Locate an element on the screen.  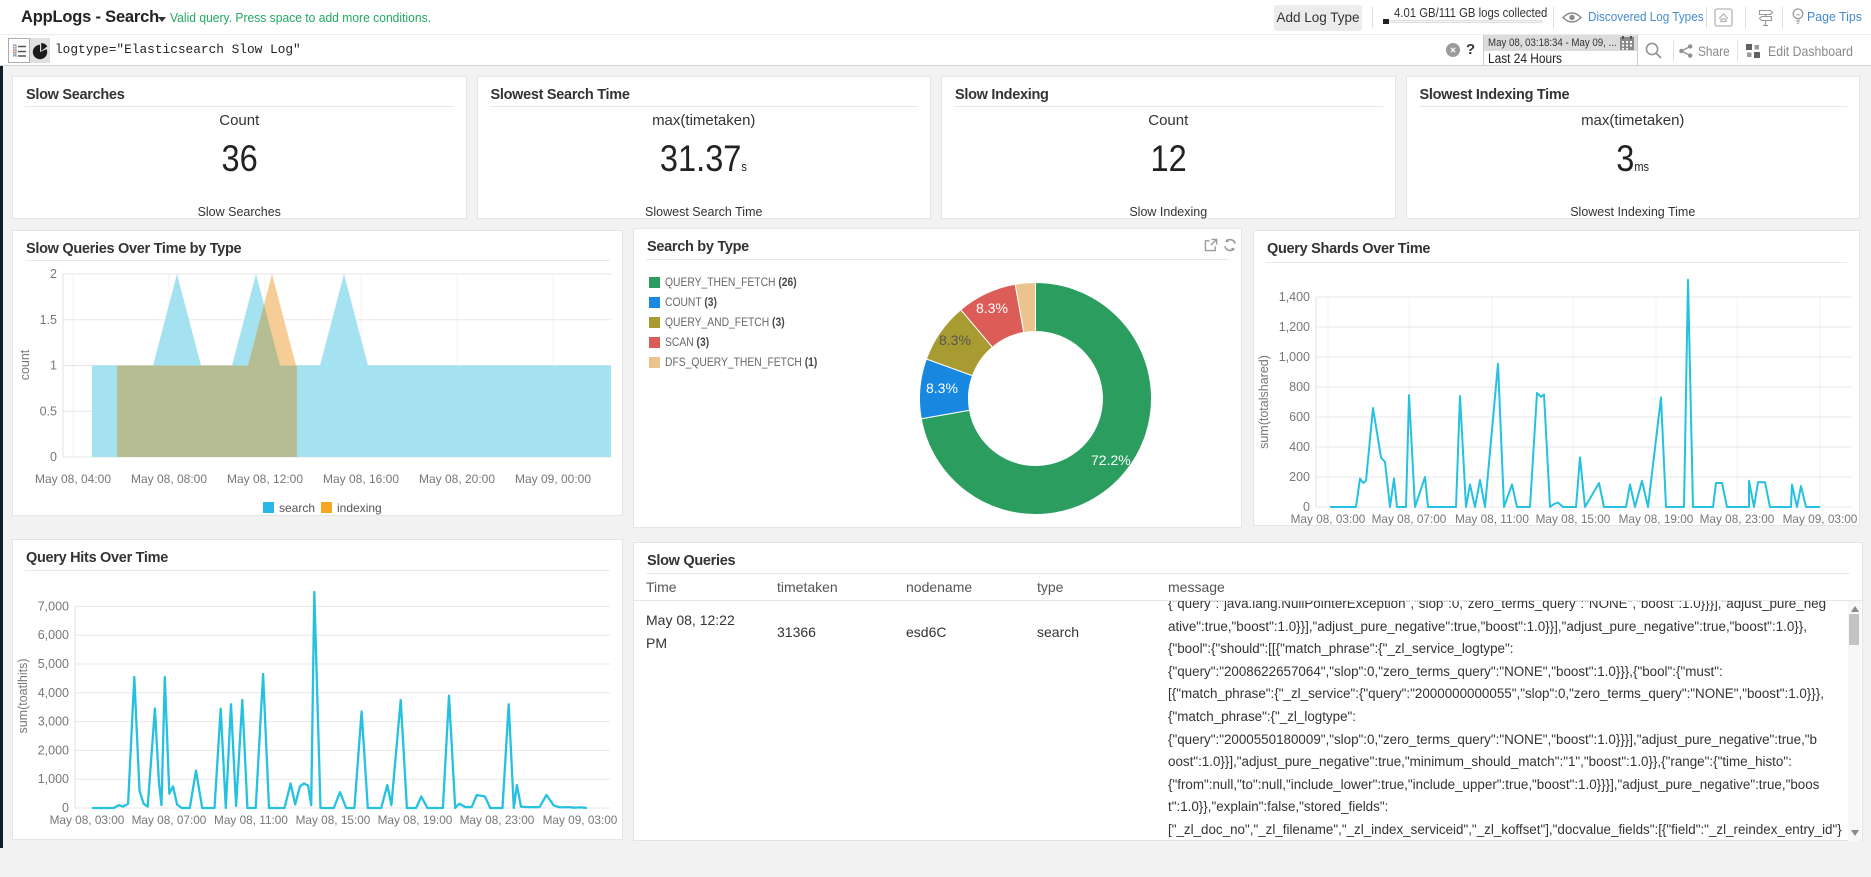
svg-text: 2,000 is located at coordinates (53, 750).